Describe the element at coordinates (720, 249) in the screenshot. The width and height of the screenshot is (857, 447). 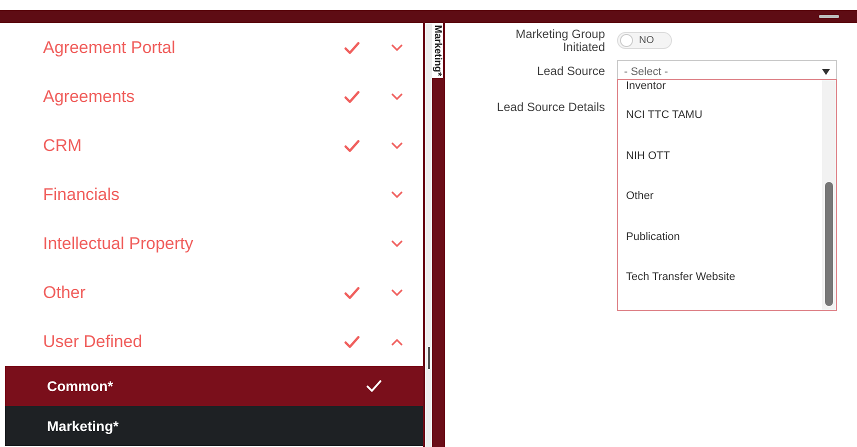
I see `dropdown-option: Publication` at that location.